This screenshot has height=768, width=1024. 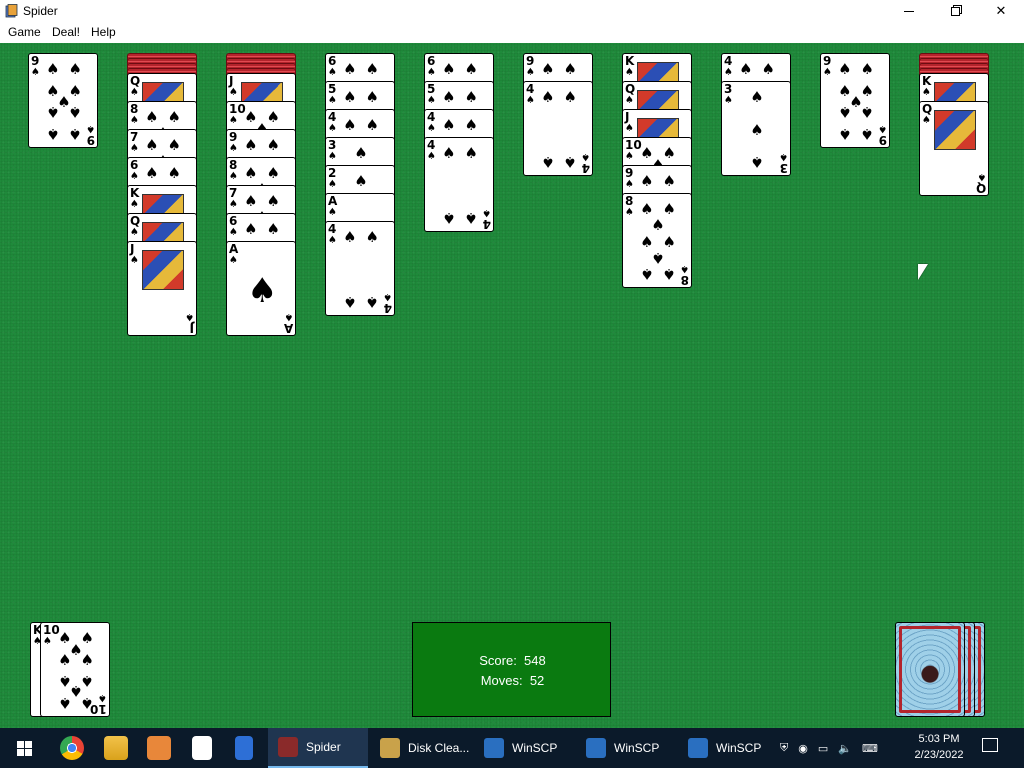 I want to click on card-pips: ♠♠♠♠♠♠♠♠♠♠, so click(x=75, y=669).